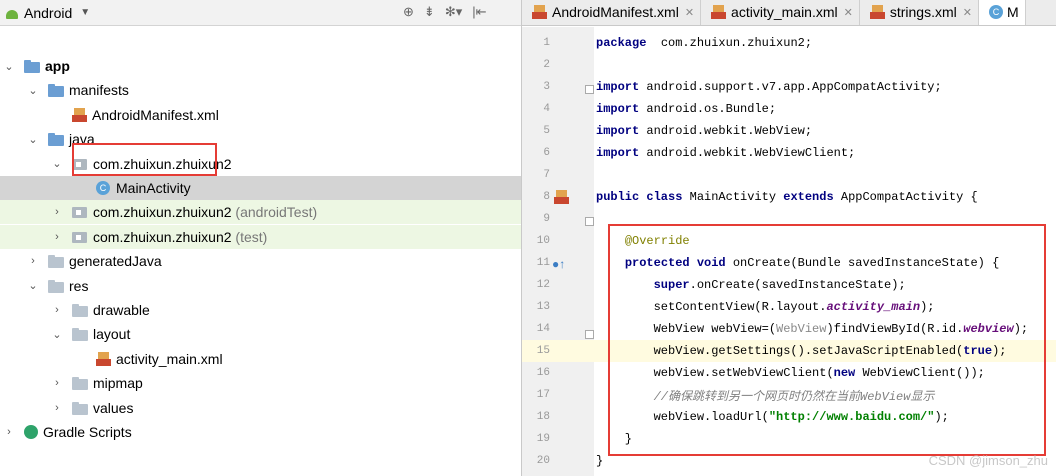  I want to click on line-number: 14, so click(543, 329).